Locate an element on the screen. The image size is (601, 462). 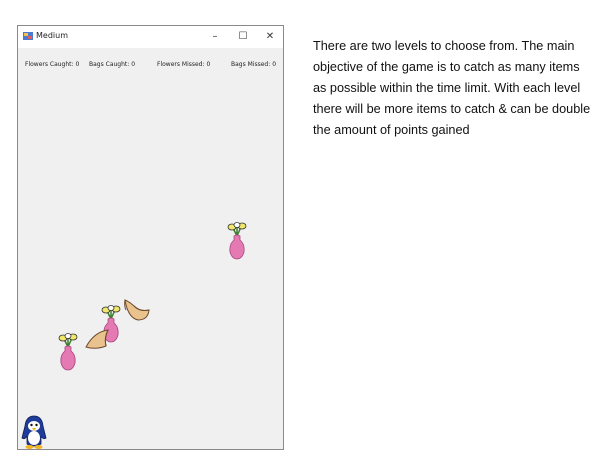
flowers-caught-label: Flowers Caught: is located at coordinates (49, 64).